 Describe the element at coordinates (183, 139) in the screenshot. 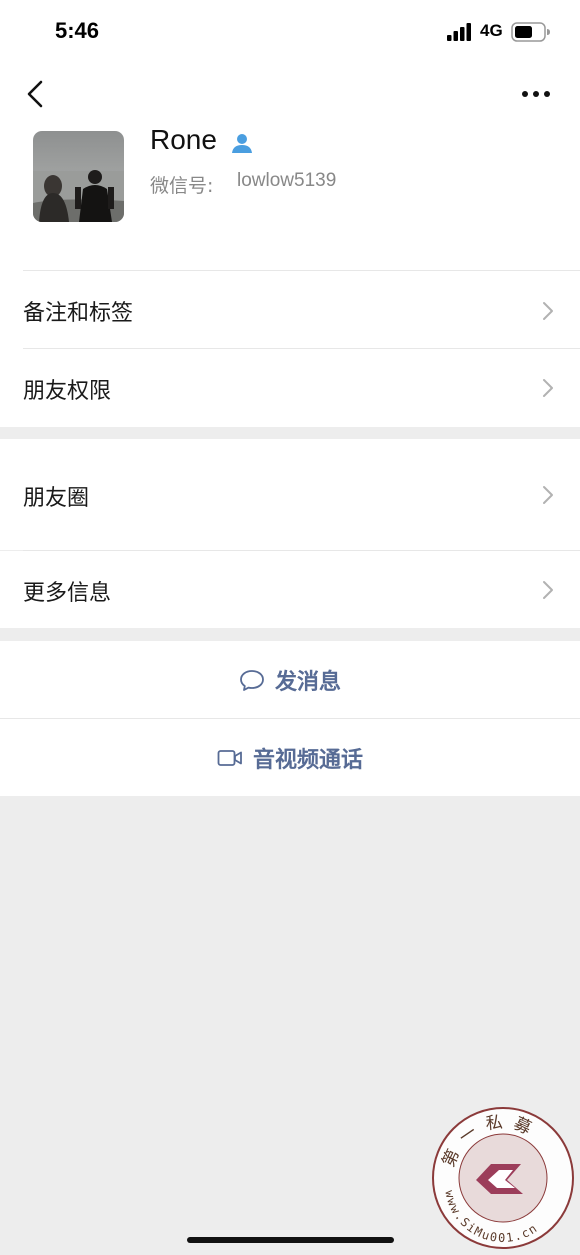

I see `profile-name: Rone` at that location.